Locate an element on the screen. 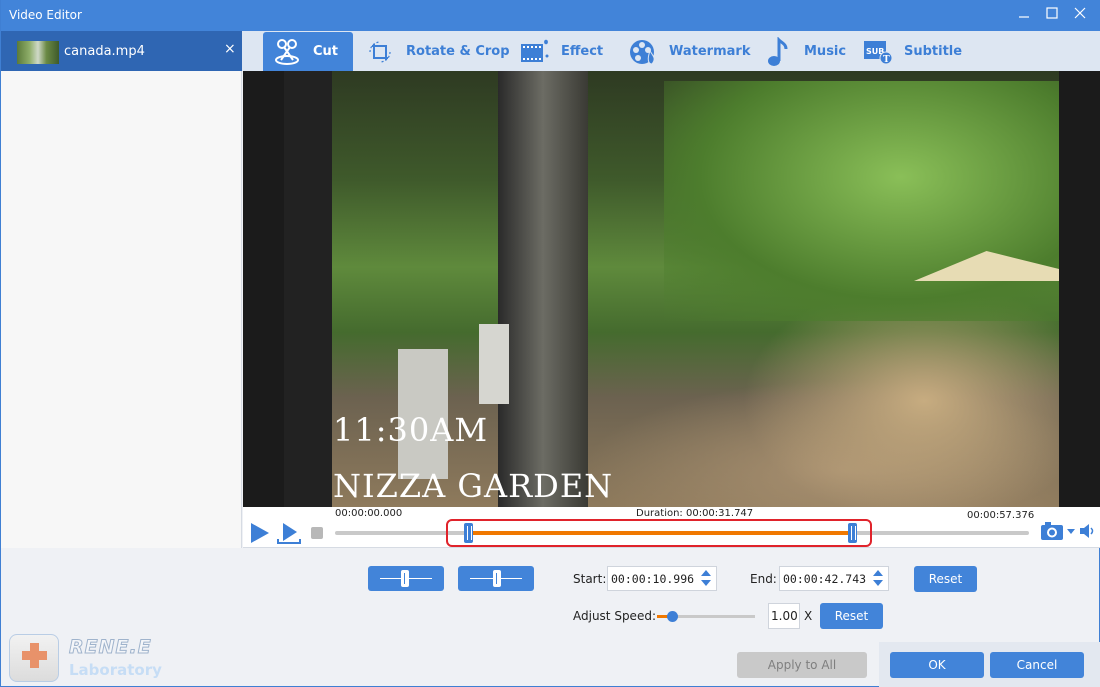 This screenshot has height=687, width=1100. set-end-button is located at coordinates (496, 578).